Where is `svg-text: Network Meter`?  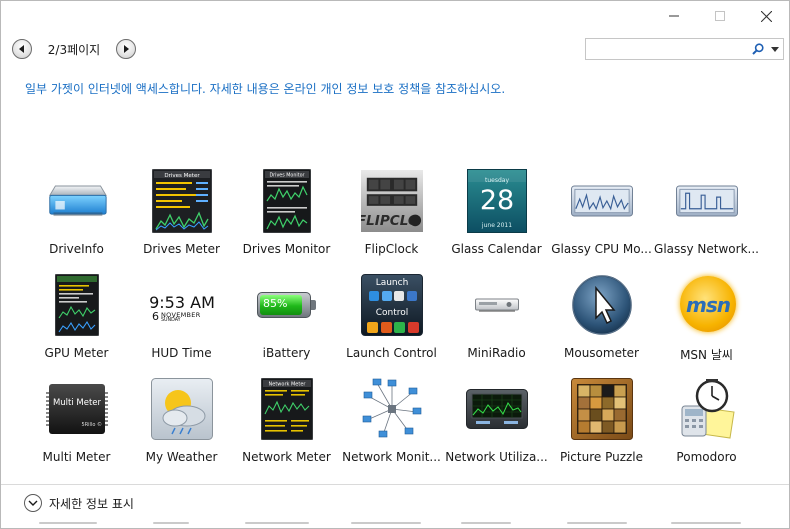 svg-text: Network Meter is located at coordinates (288, 385).